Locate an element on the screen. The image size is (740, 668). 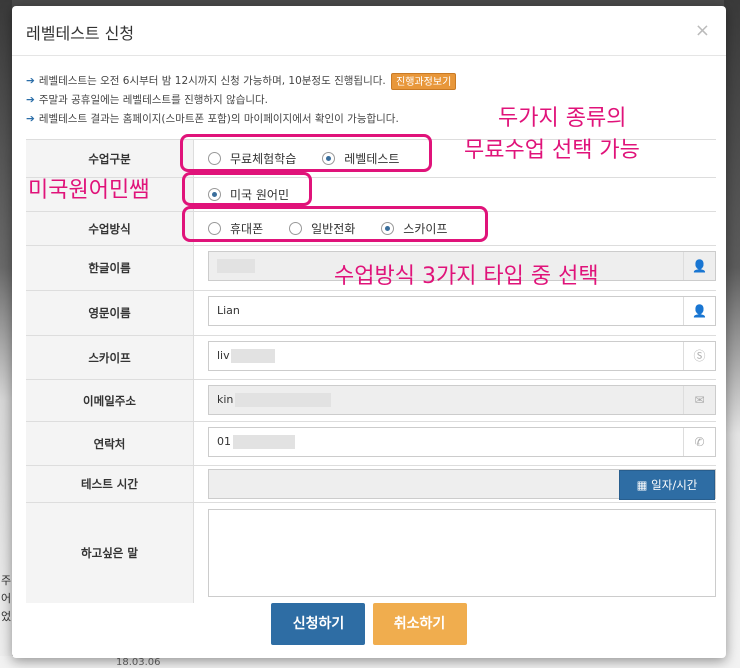
skype-icon: Ⓢ is located at coordinates (699, 356).